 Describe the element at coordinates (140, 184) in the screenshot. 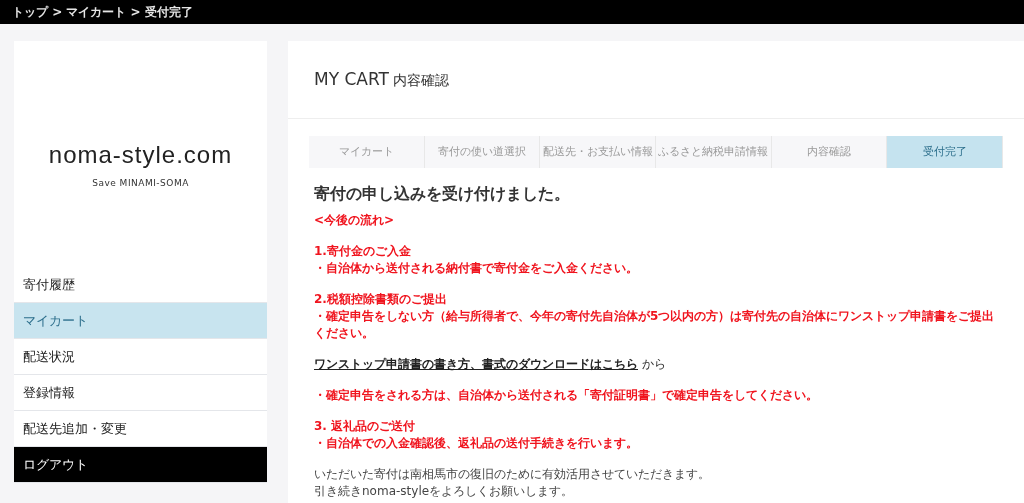

I see `logo-tagline: Save MINAMI-SOMA` at that location.